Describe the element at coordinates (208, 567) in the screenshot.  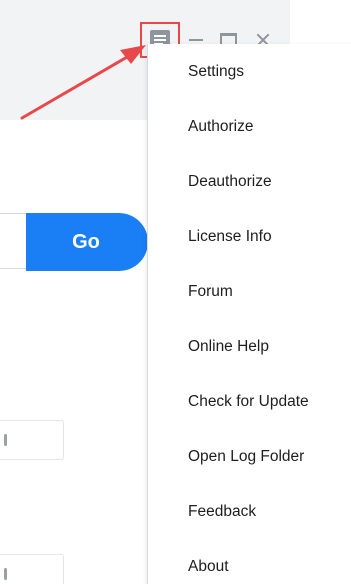
I see `menu-item-about: About` at that location.